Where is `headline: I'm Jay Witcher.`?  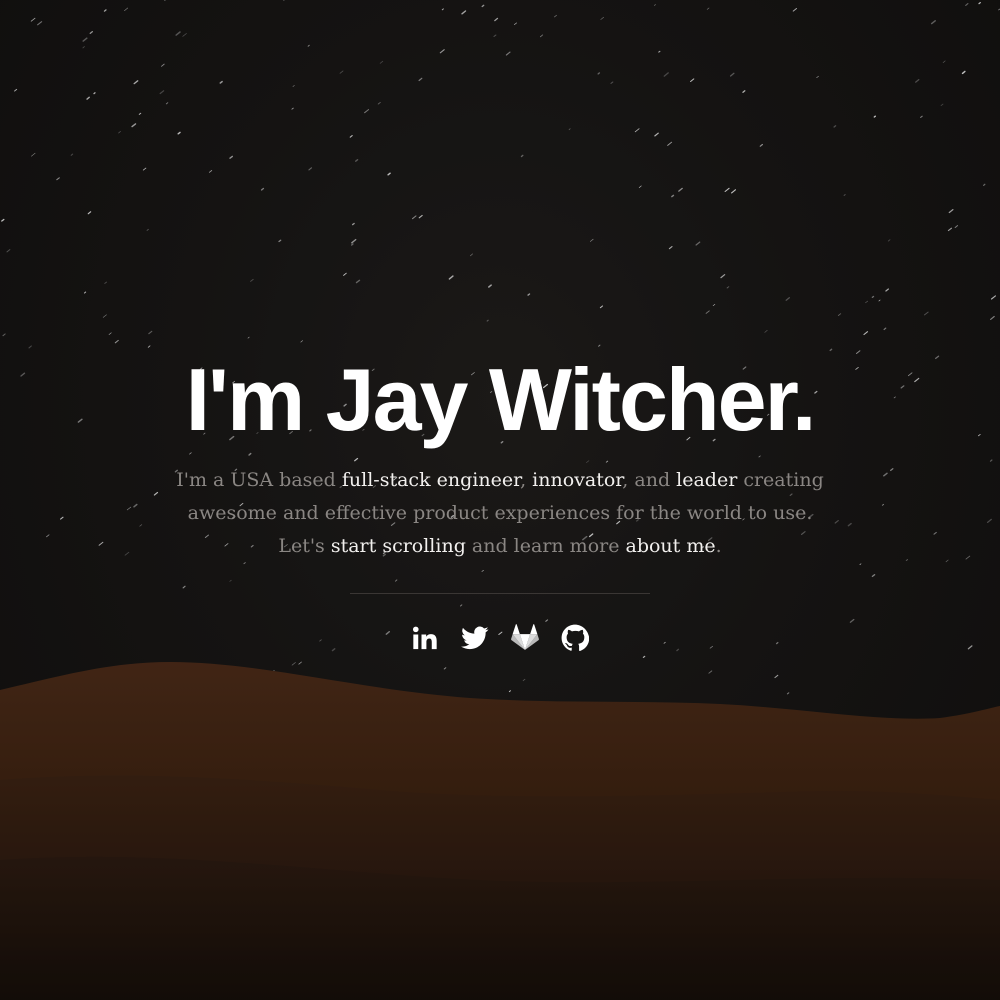
headline: I'm Jay Witcher. is located at coordinates (501, 399).